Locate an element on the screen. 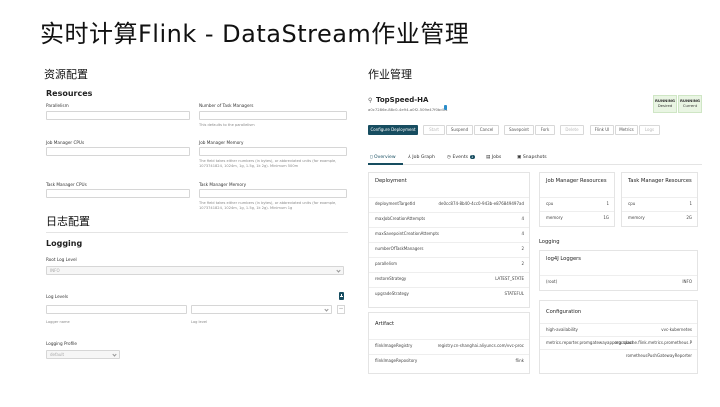  row-key: flinkImageRegistry is located at coordinates (394, 345).